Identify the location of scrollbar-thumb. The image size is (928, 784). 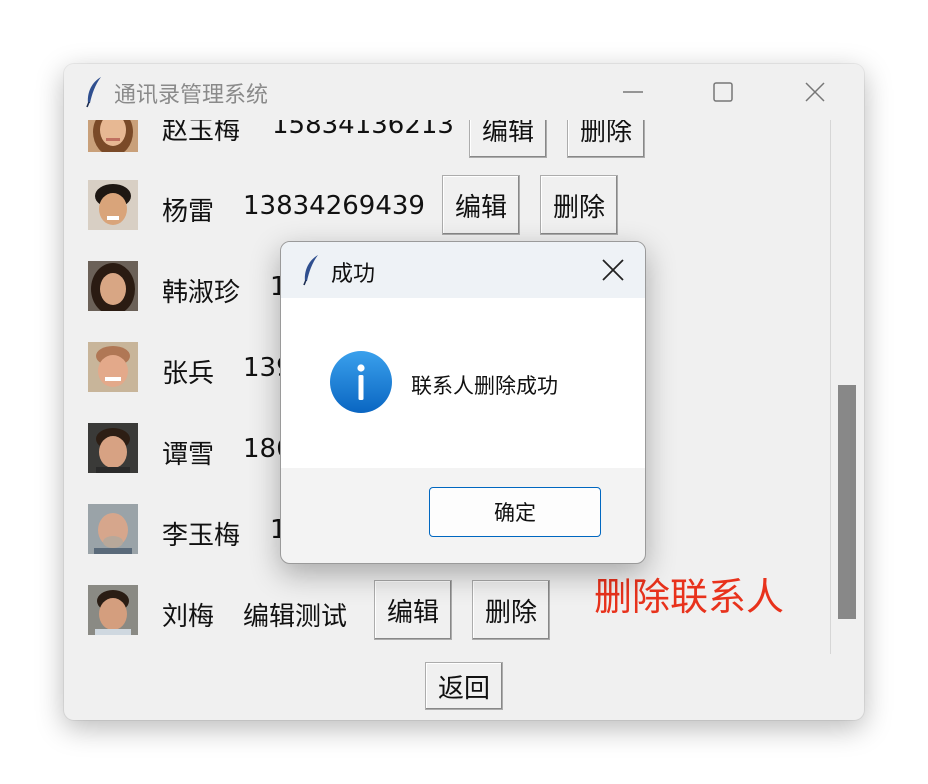
(847, 502).